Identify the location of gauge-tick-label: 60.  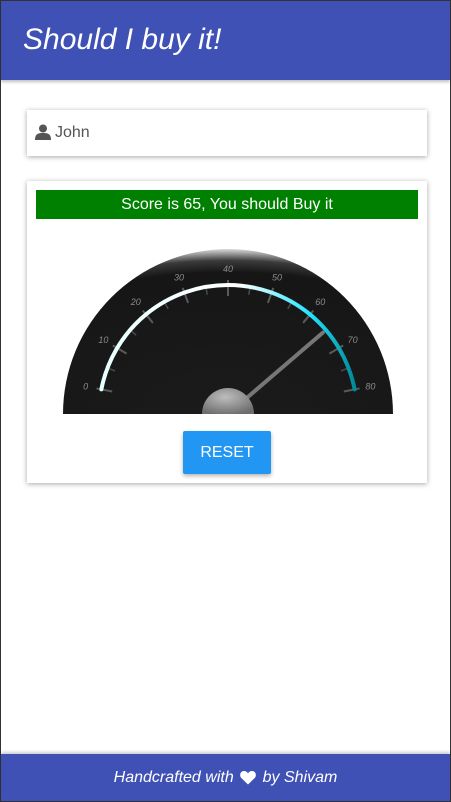
(320, 302).